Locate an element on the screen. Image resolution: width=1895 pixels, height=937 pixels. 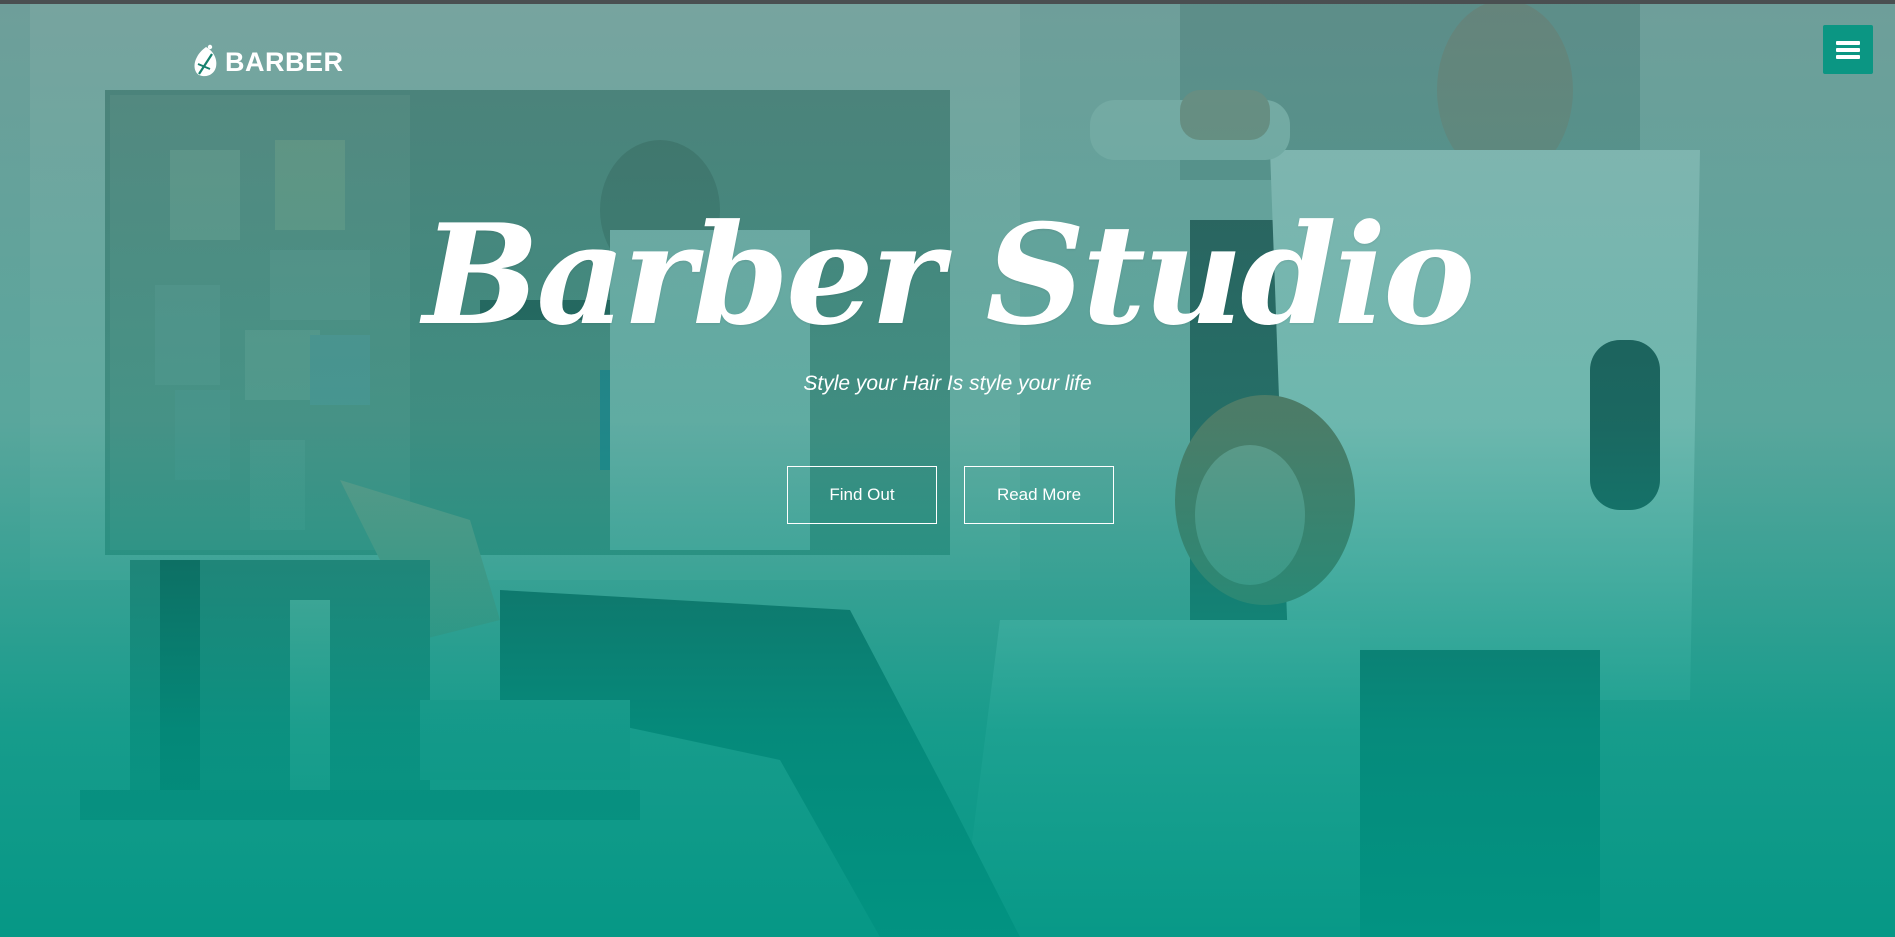
logo-text: BARBER is located at coordinates (284, 61).